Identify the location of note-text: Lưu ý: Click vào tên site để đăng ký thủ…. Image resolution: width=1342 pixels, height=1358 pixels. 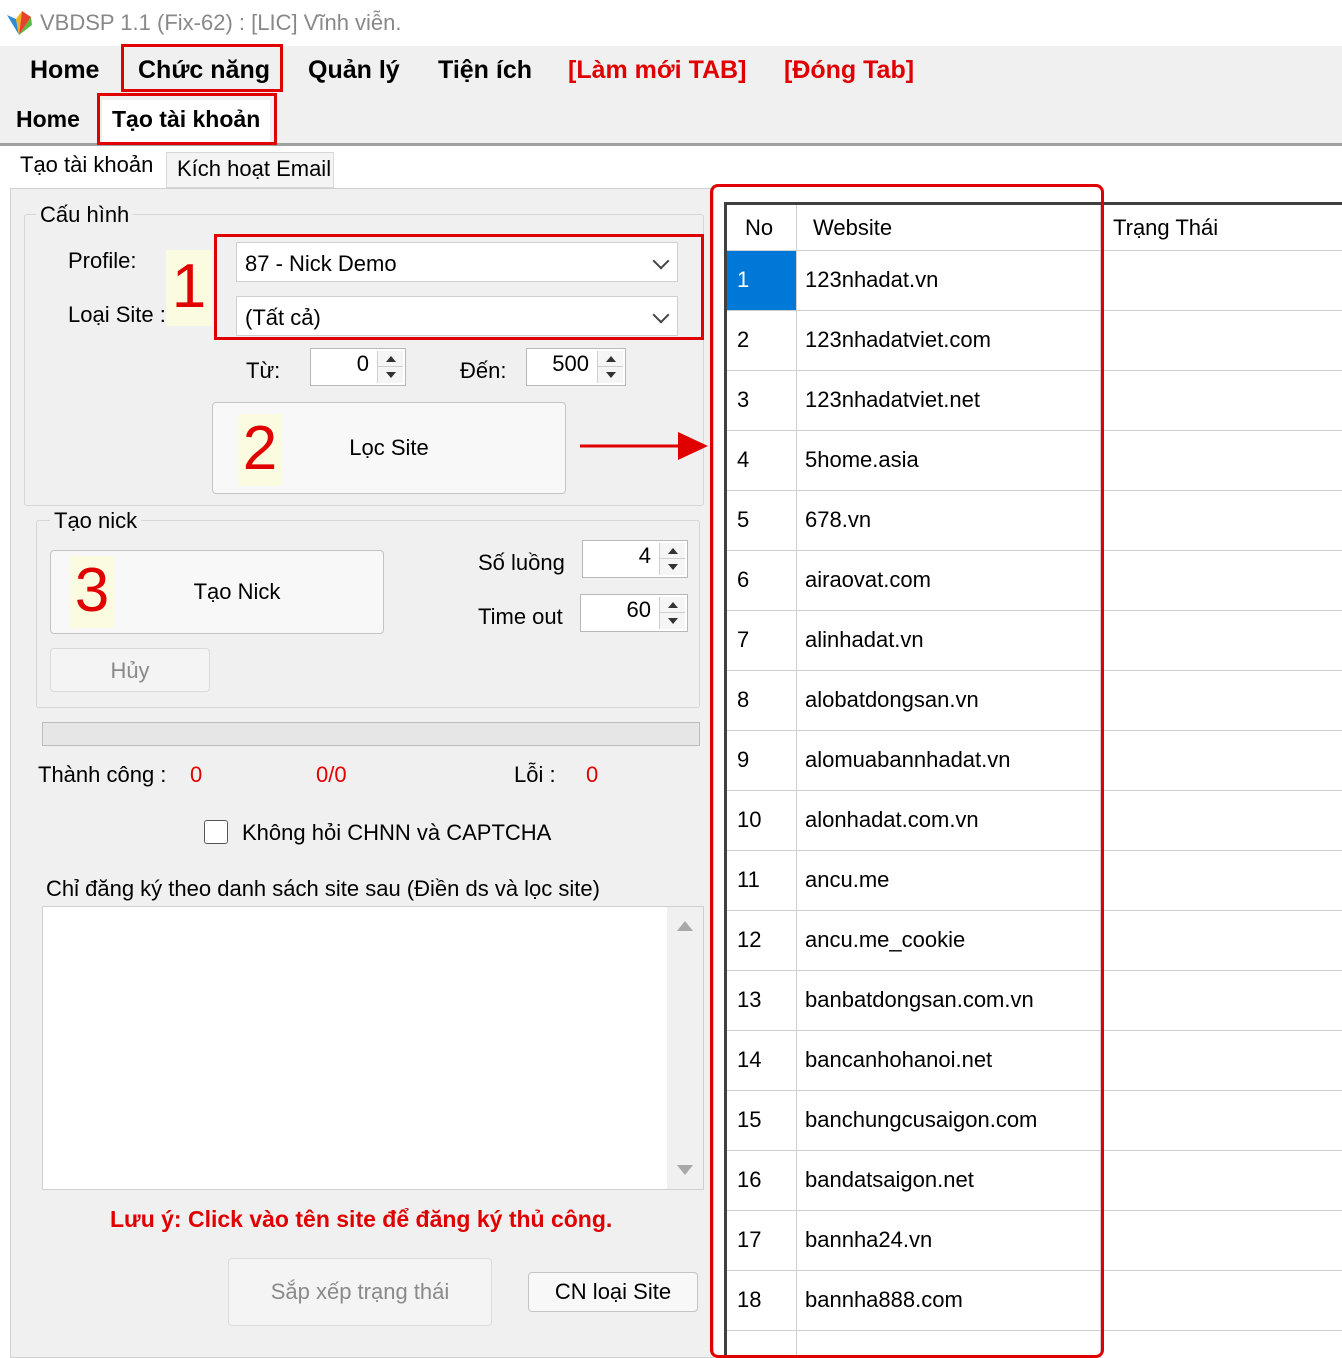
(361, 1219).